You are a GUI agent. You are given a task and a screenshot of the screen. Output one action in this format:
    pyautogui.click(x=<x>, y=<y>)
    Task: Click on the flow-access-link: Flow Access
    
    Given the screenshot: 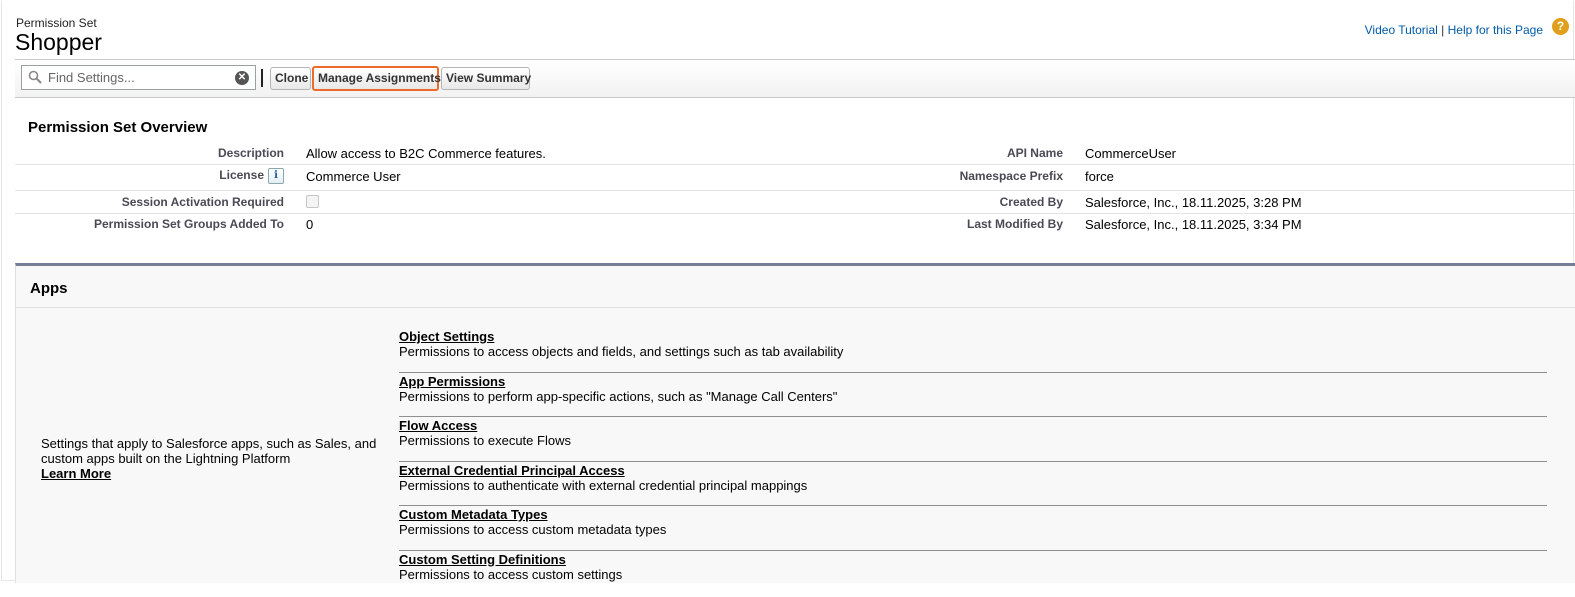 What is the action you would take?
    pyautogui.click(x=973, y=425)
    